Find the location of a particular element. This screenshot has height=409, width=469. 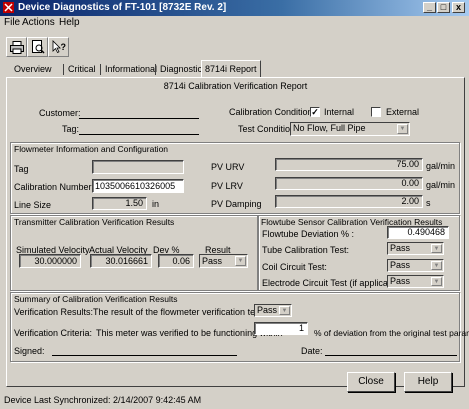

test-conditions-select: No Flow, Full Pipe ▼ is located at coordinates (350, 129).